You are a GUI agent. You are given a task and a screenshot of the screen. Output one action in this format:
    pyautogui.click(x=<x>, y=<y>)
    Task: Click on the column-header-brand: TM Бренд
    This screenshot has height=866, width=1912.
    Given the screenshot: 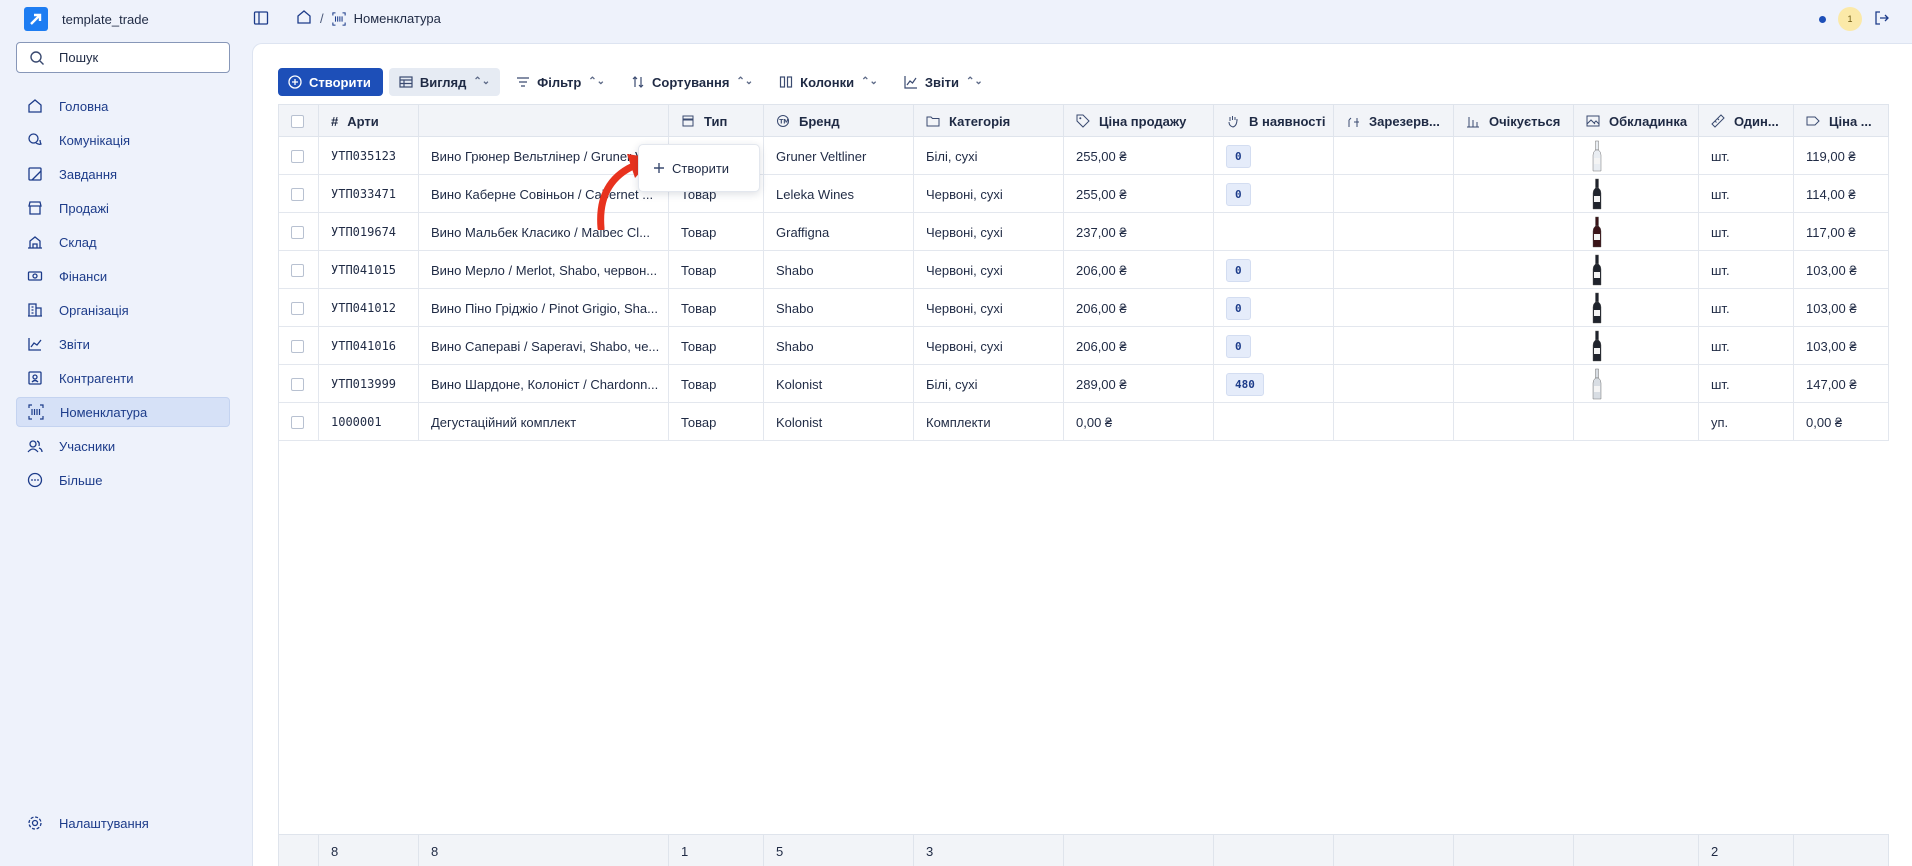 What is the action you would take?
    pyautogui.click(x=839, y=121)
    